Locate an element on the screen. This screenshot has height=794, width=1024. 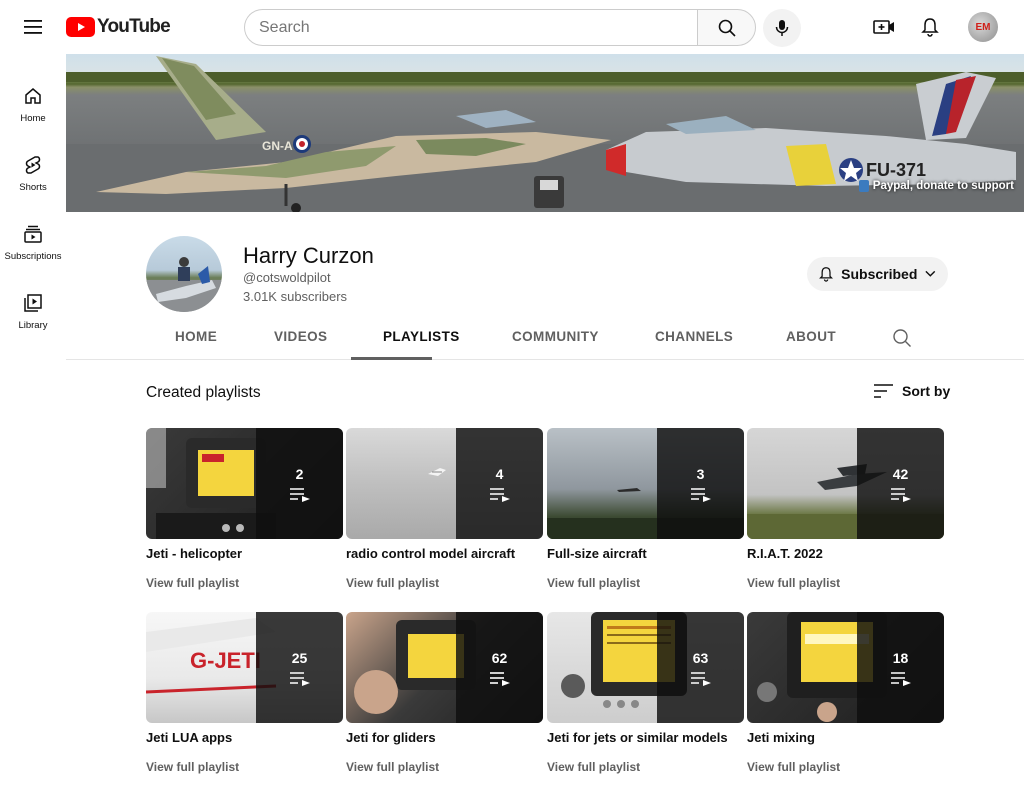
playlist-title: radio control model aircraft is located at coordinates (430, 553).